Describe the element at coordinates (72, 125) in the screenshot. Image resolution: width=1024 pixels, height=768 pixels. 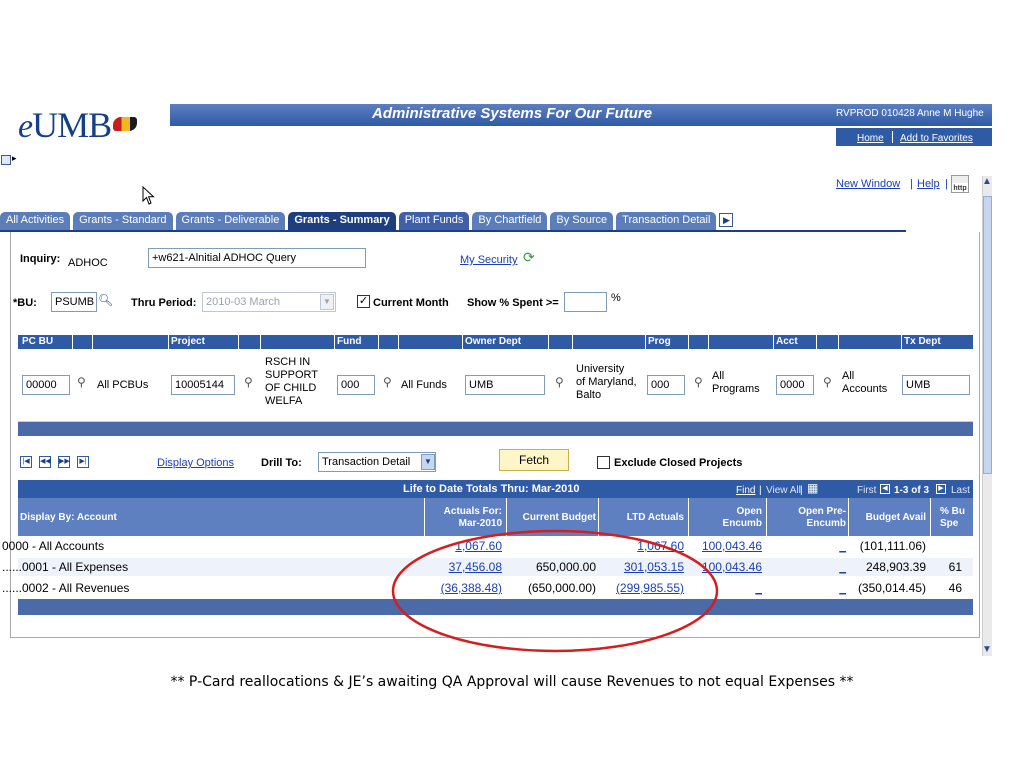
I see `logo-text: UMB` at that location.